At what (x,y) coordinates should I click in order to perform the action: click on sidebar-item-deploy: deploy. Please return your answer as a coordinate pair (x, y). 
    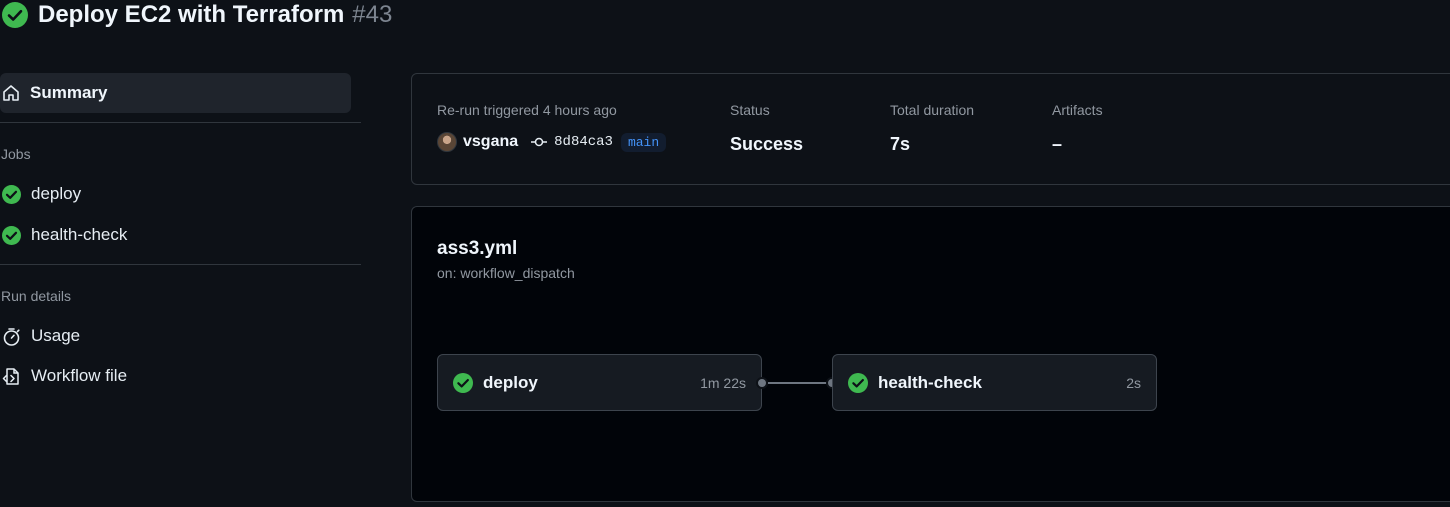
    Looking at the image, I should click on (175, 194).